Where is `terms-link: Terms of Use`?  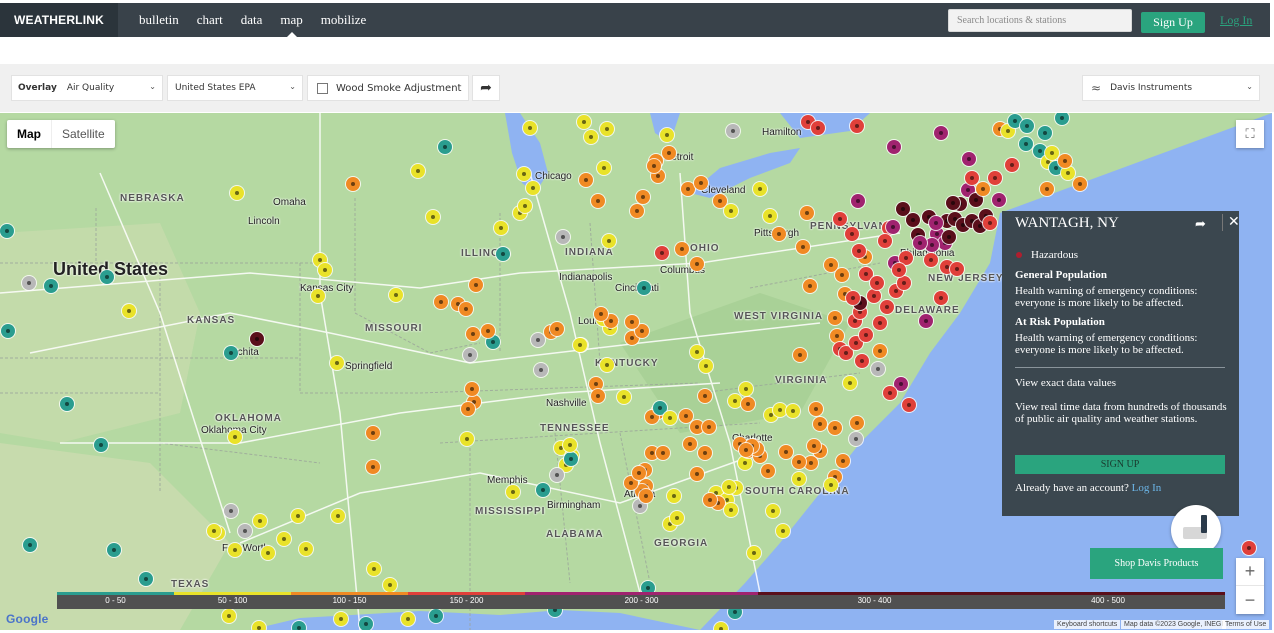 terms-link: Terms of Use is located at coordinates (1246, 624).